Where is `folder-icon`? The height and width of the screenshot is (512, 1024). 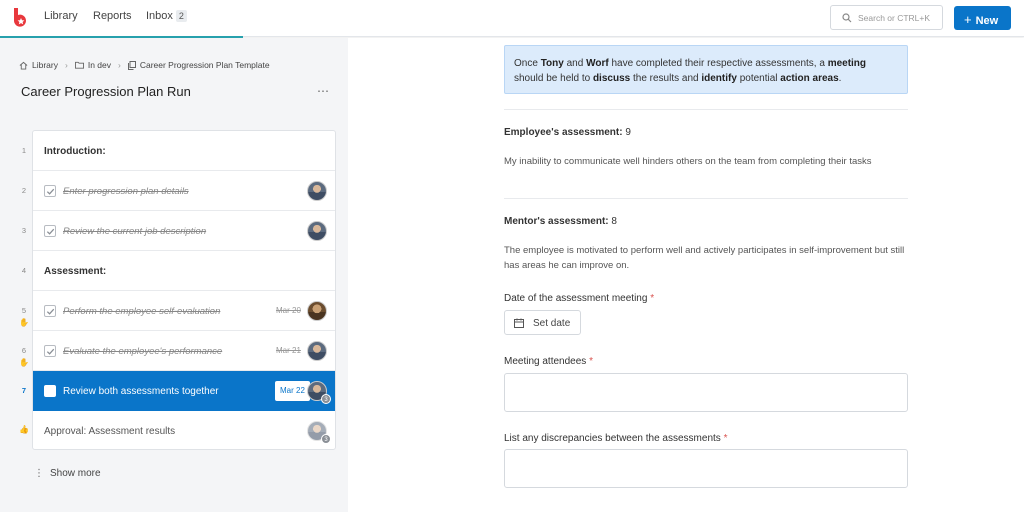
folder-icon is located at coordinates (79, 65).